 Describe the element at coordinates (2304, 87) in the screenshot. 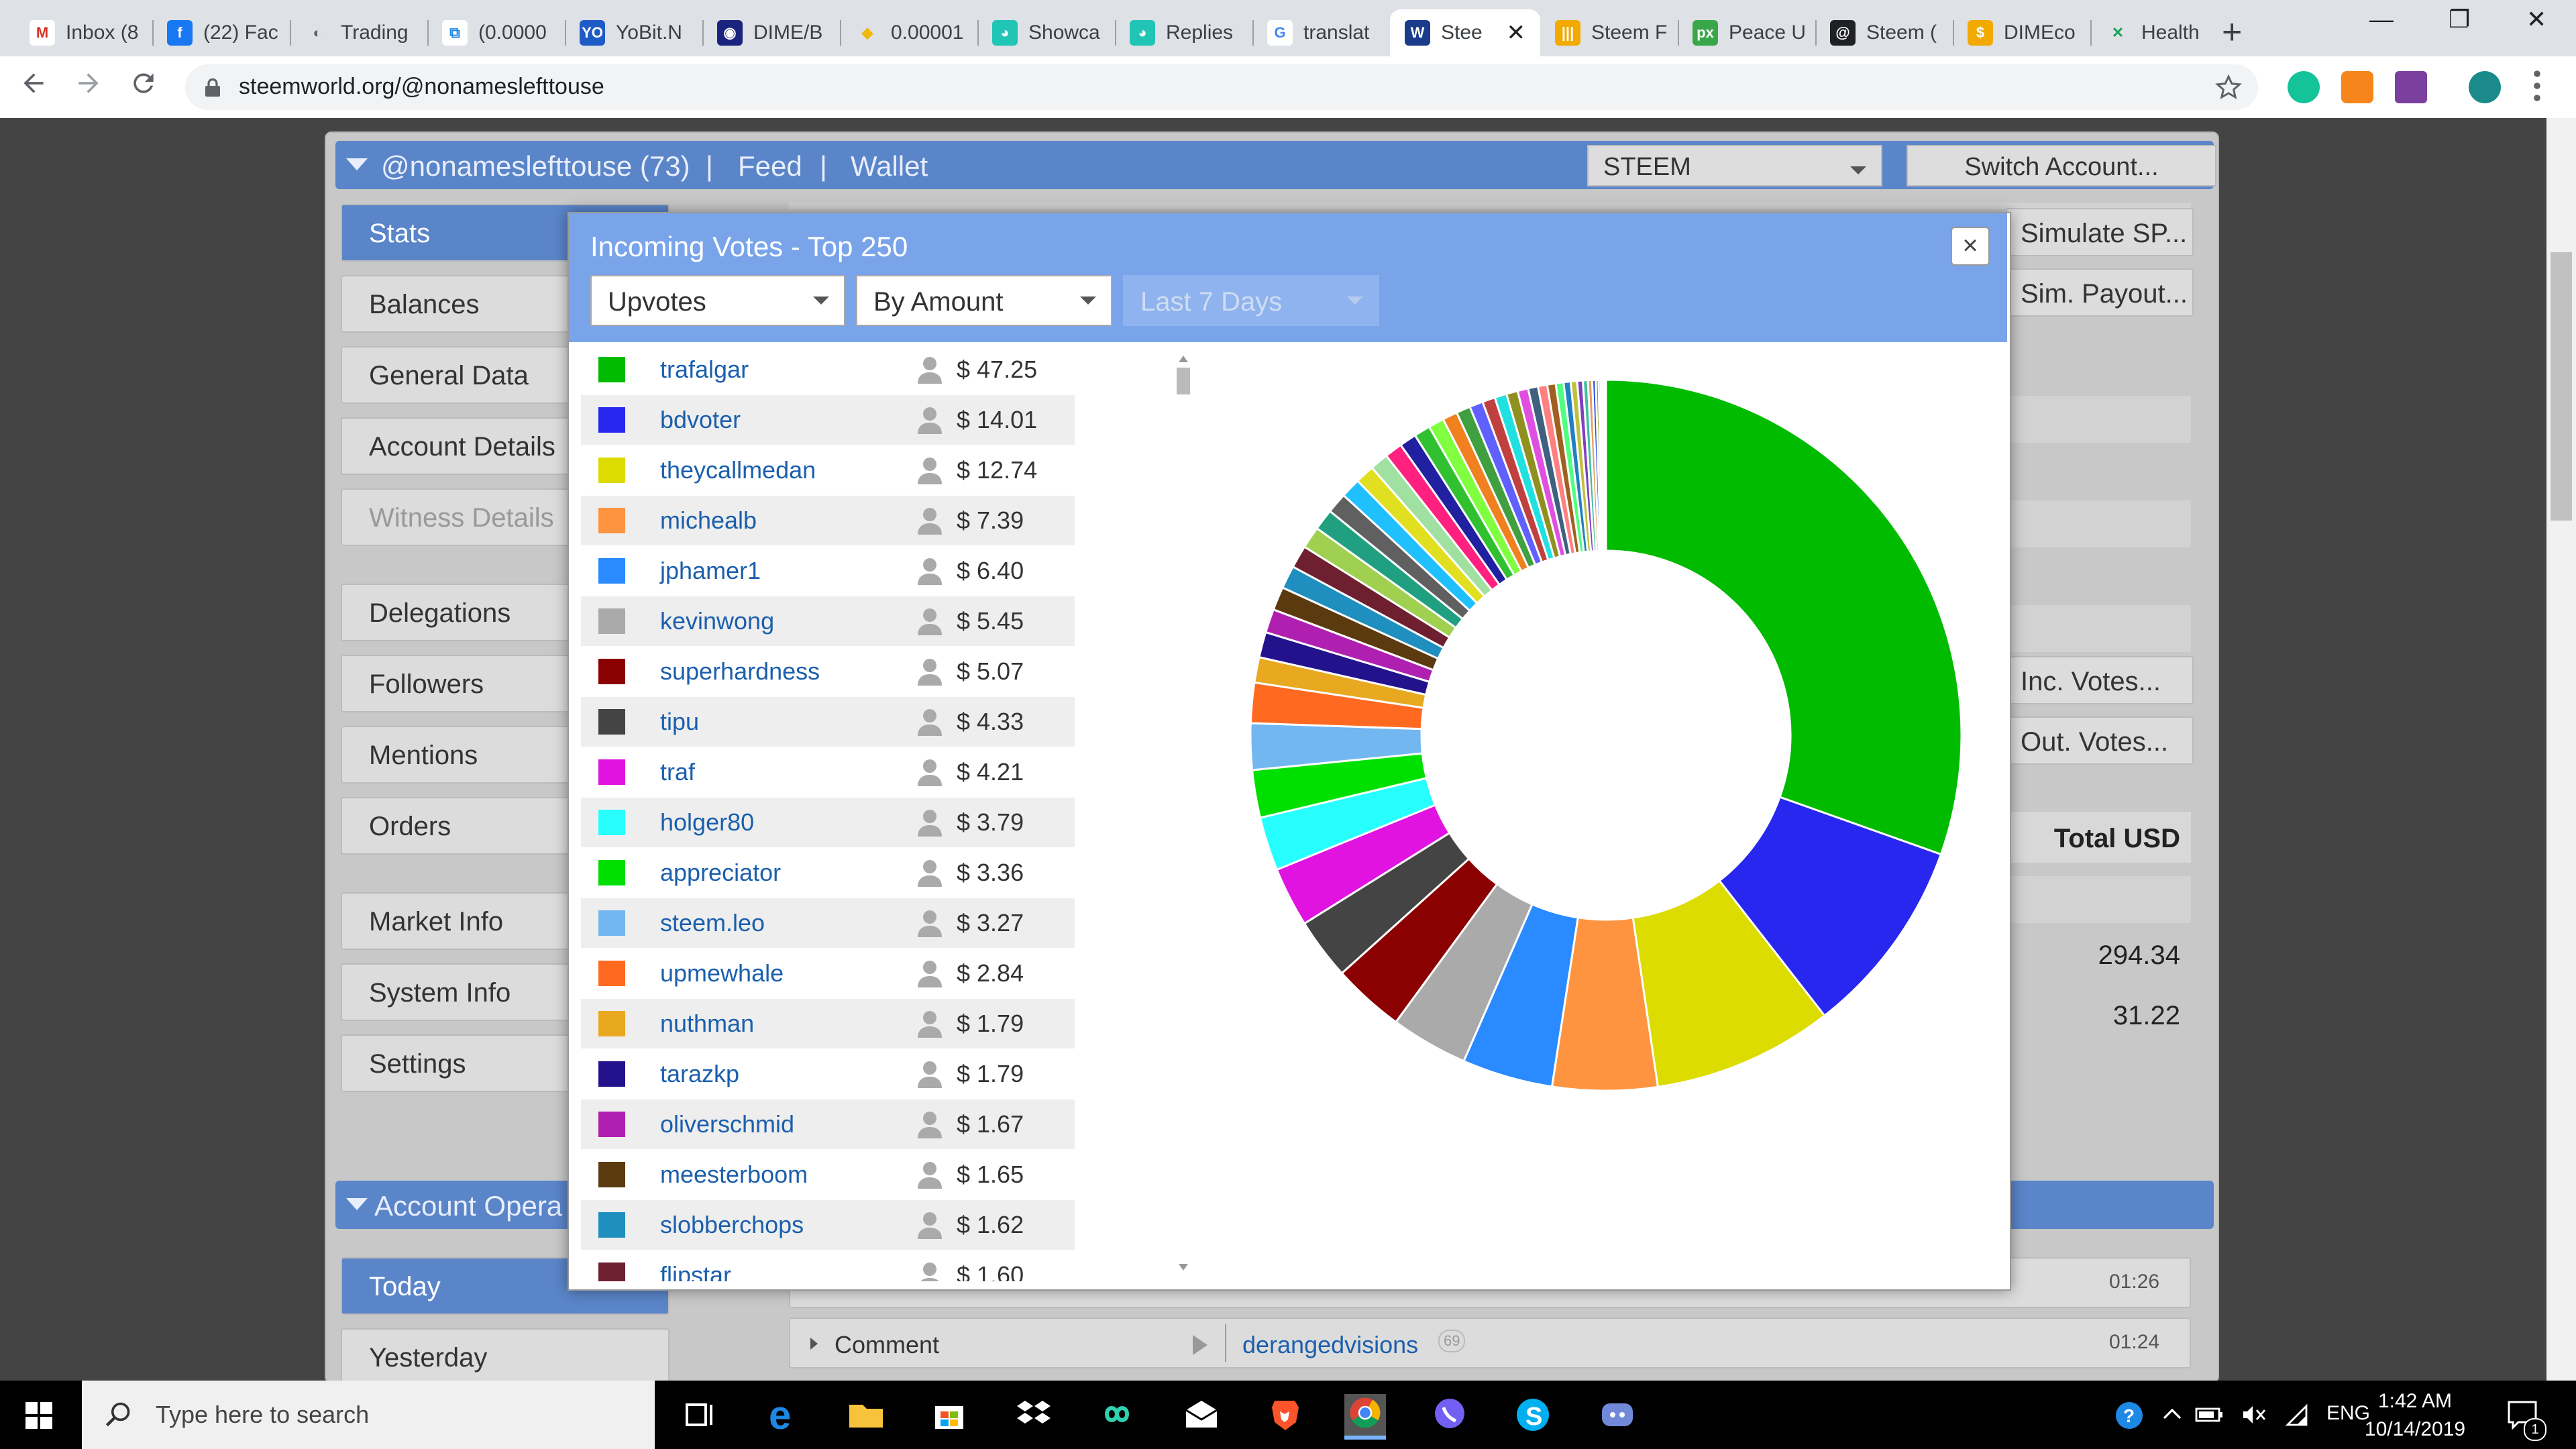

I see `grammarly-extension-icon` at that location.